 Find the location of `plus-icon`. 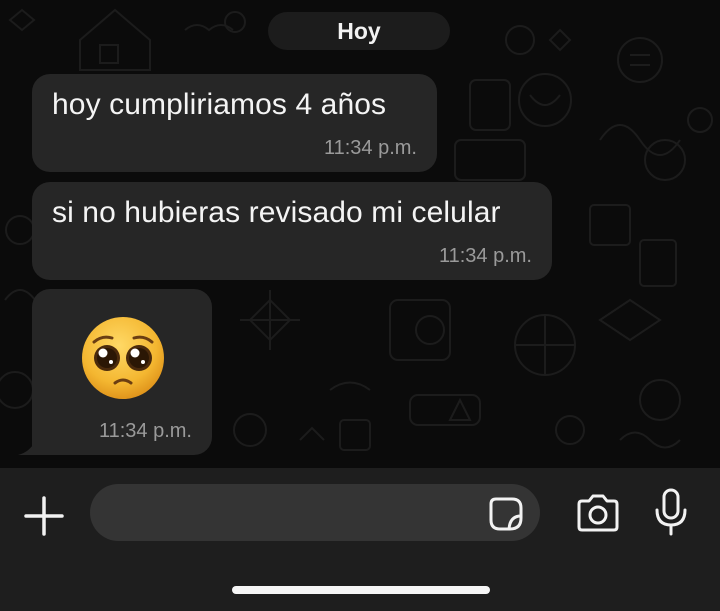

plus-icon is located at coordinates (44, 516).